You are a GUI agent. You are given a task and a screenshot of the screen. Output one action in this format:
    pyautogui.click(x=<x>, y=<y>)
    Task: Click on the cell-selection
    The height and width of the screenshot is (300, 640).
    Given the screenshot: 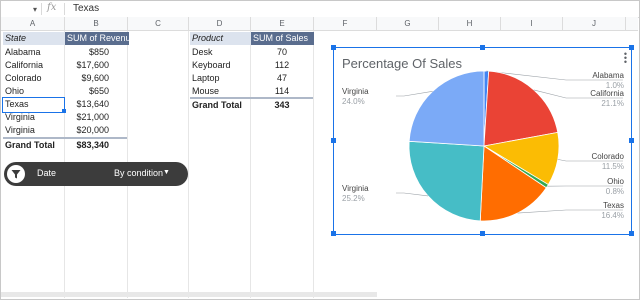 What is the action you would take?
    pyautogui.click(x=33, y=105)
    